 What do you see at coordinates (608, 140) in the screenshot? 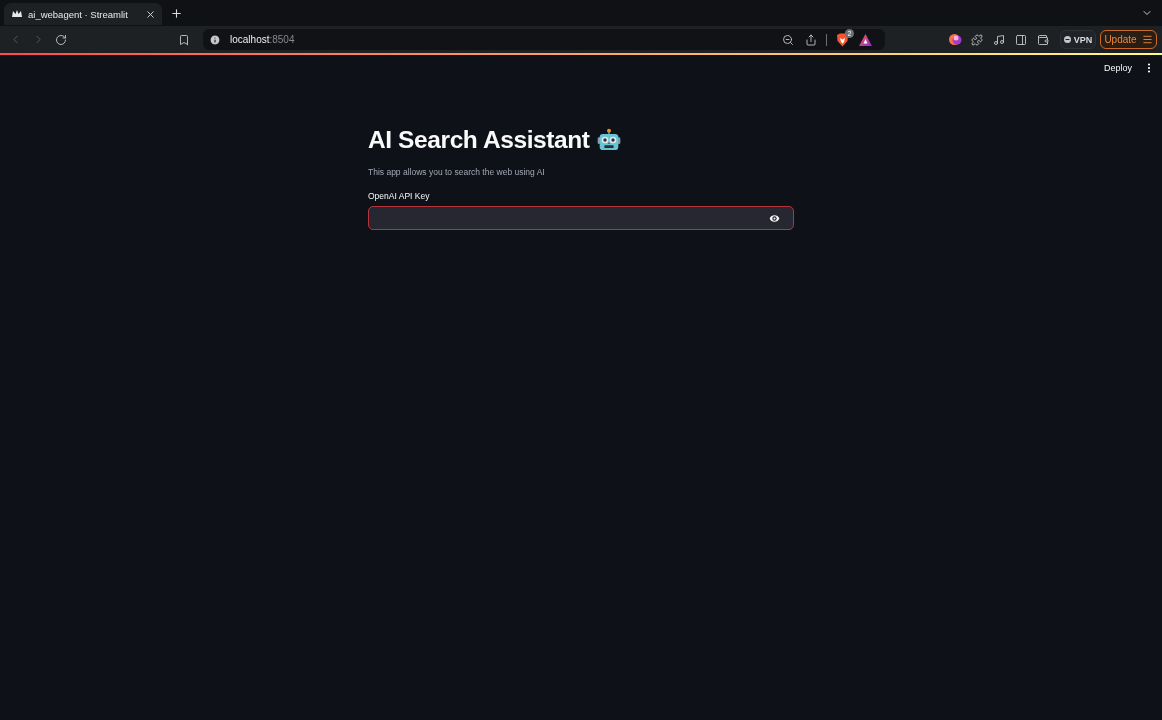
I see `robot-icon` at bounding box center [608, 140].